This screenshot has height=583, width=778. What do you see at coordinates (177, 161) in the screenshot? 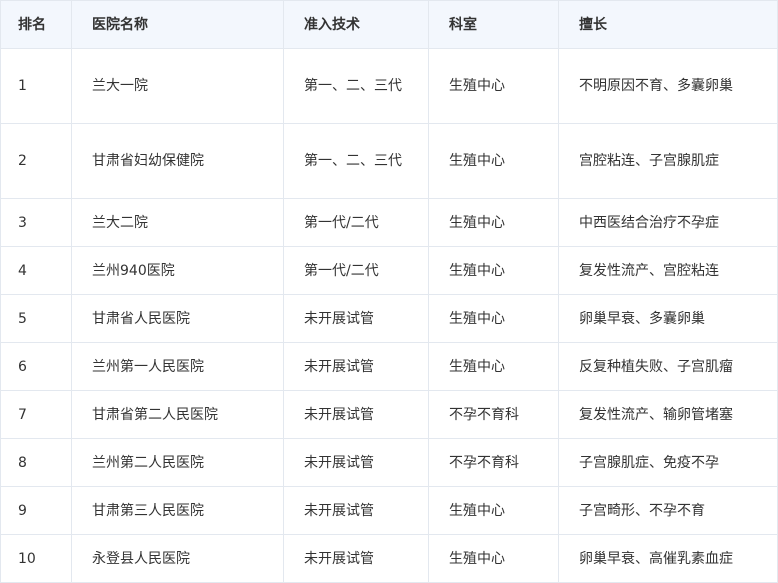
I see `cell-hospital-name: 甘肃省妇幼保健院` at bounding box center [177, 161].